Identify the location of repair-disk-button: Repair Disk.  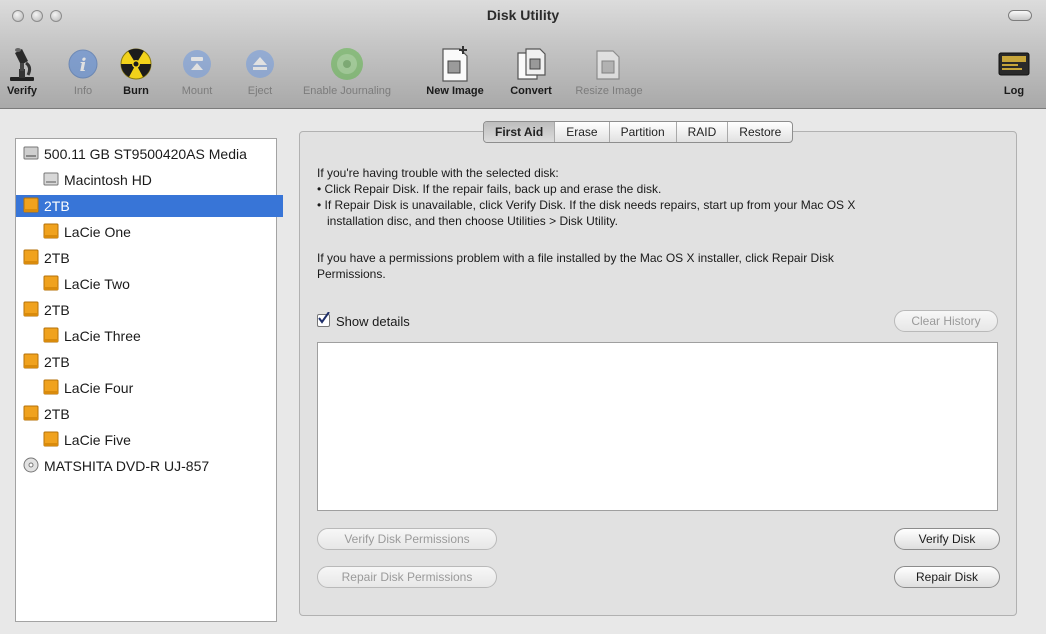
(947, 577).